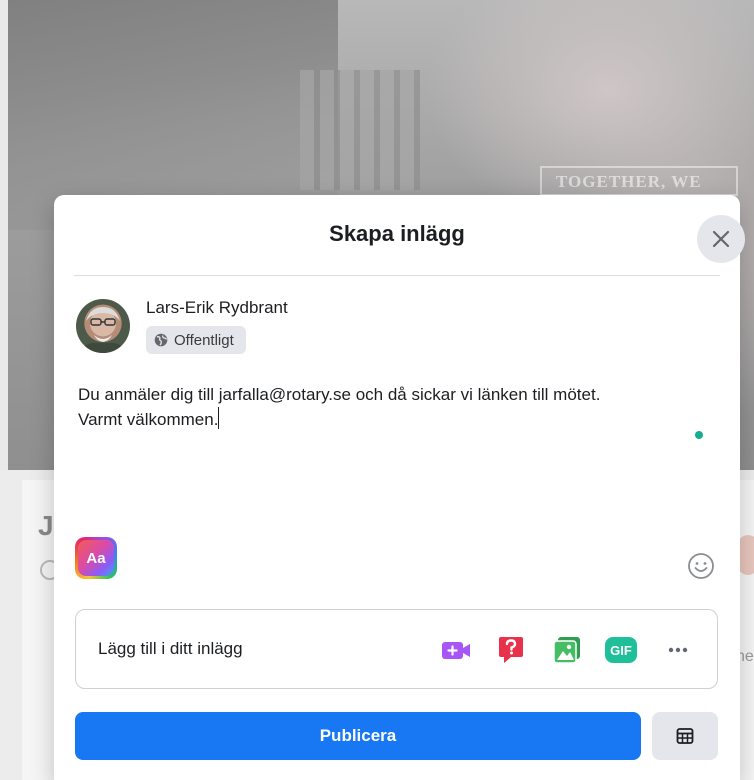 The width and height of the screenshot is (754, 780). I want to click on close-button, so click(721, 239).